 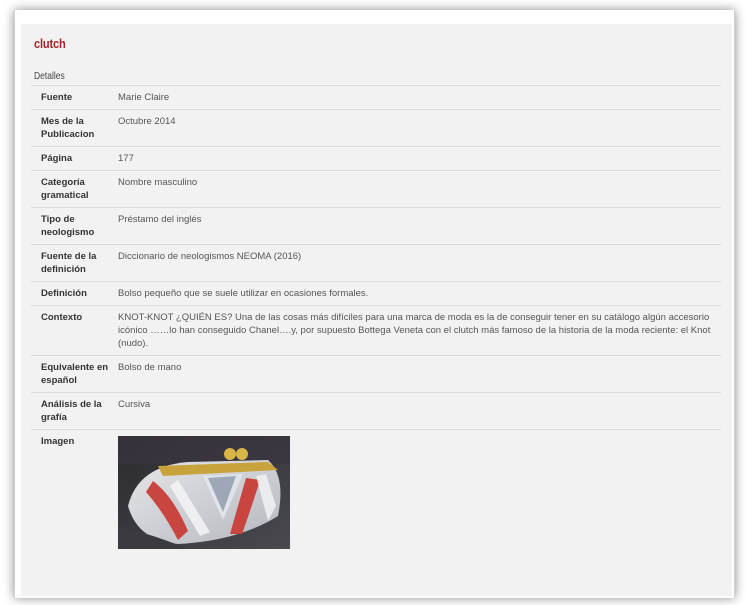 I want to click on row-label-fuente-definicion: Fuente de la definición, so click(x=74, y=263).